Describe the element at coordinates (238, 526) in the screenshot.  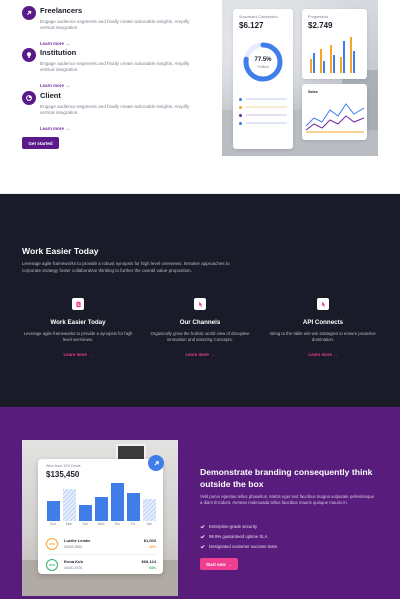
I see `check-item: Enterprise-grade security` at that location.